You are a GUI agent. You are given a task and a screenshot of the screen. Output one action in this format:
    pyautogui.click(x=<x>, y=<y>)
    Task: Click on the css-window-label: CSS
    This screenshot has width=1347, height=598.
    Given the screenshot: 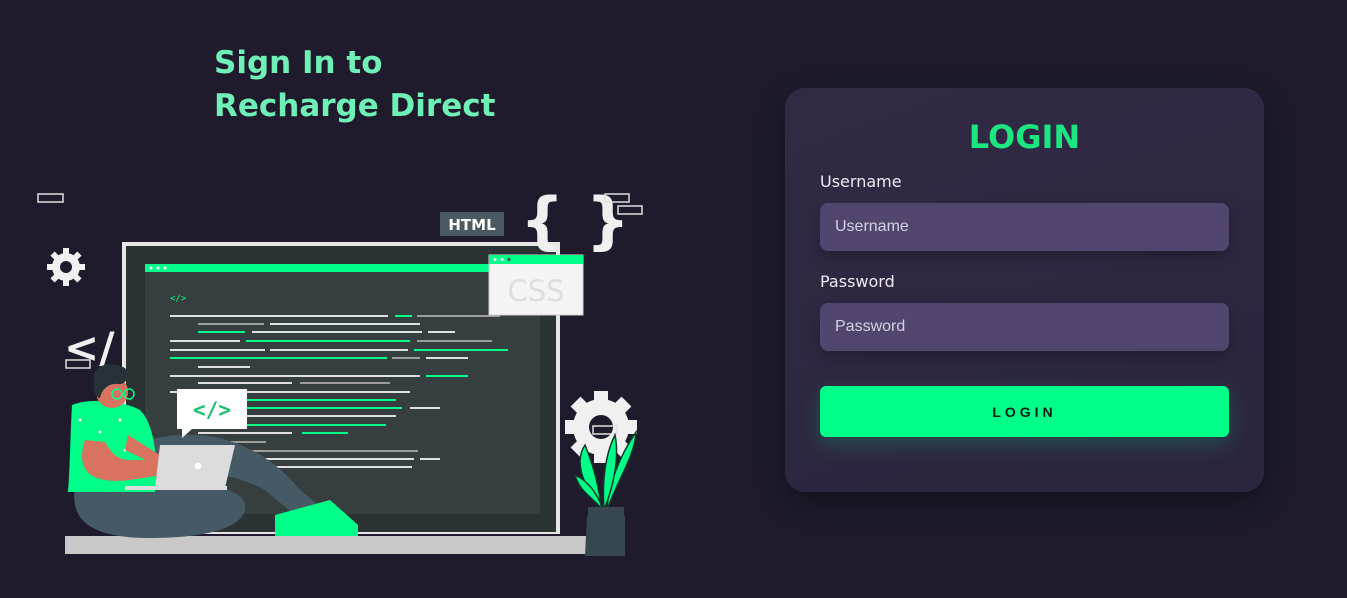 What is the action you would take?
    pyautogui.click(x=535, y=291)
    